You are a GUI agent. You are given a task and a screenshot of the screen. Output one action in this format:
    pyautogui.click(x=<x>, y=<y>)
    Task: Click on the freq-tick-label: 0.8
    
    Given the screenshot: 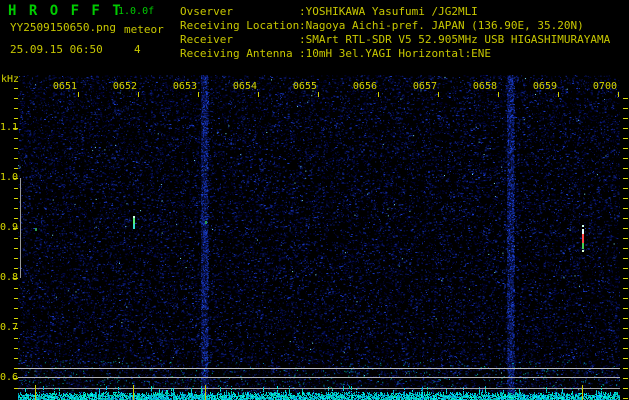 What is the action you would take?
    pyautogui.click(x=9, y=277)
    